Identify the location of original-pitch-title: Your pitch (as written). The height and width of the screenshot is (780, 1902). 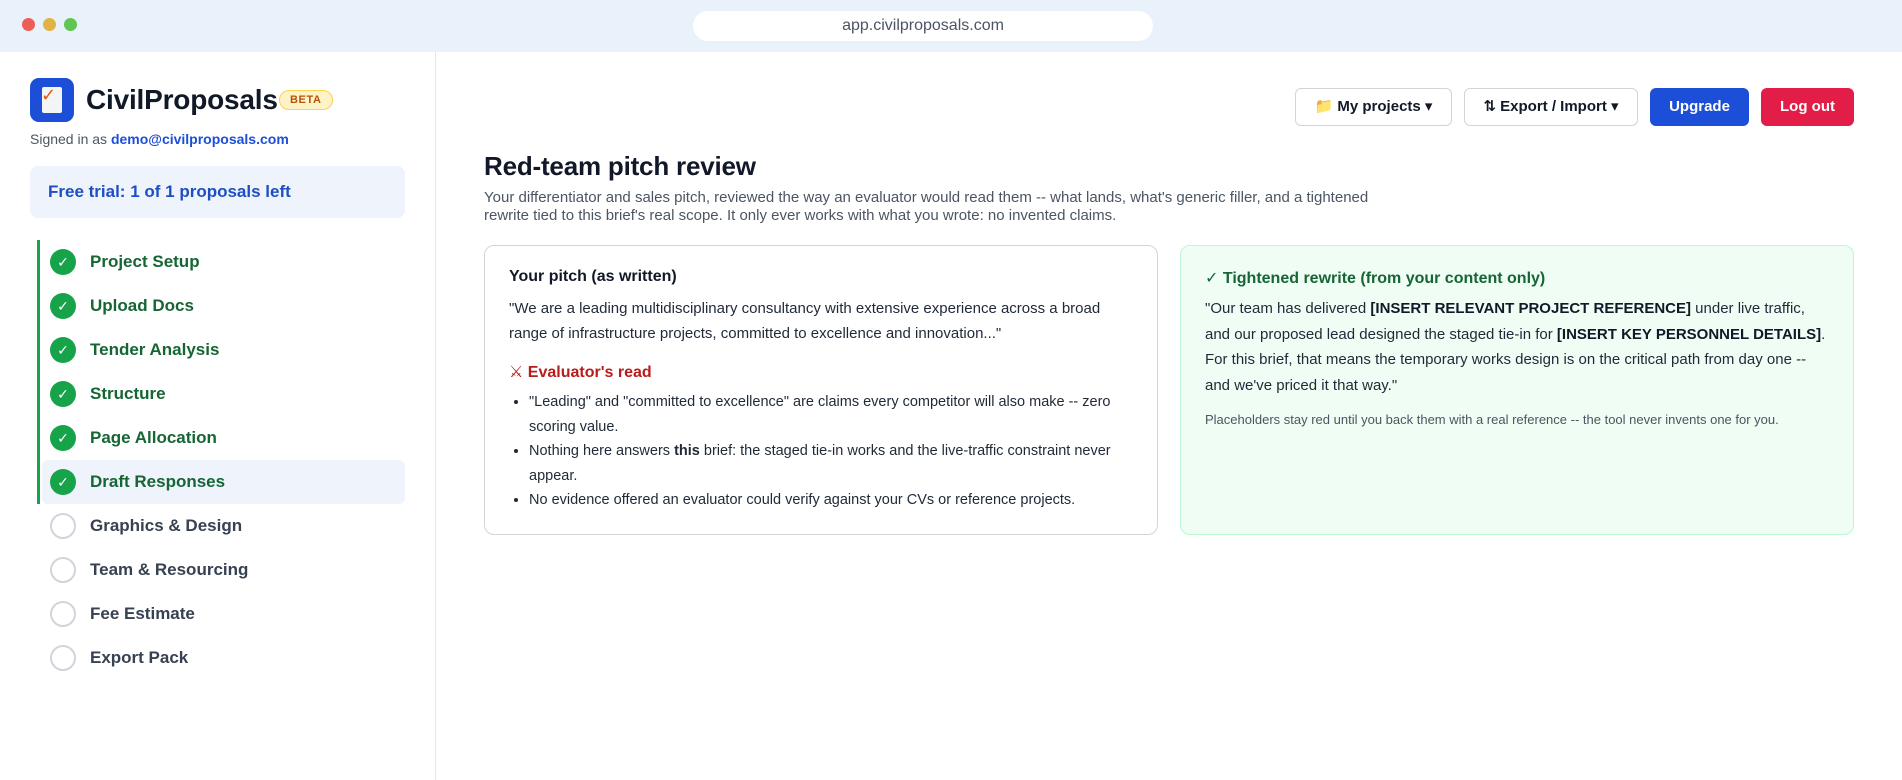
(593, 276).